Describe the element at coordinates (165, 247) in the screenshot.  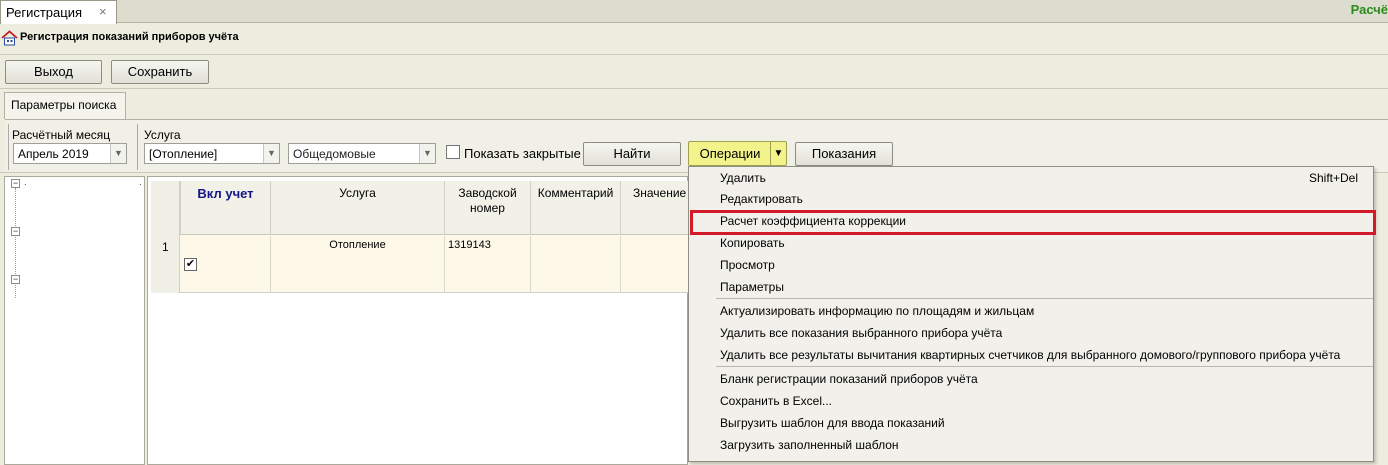
I see `row-number: 1` at that location.